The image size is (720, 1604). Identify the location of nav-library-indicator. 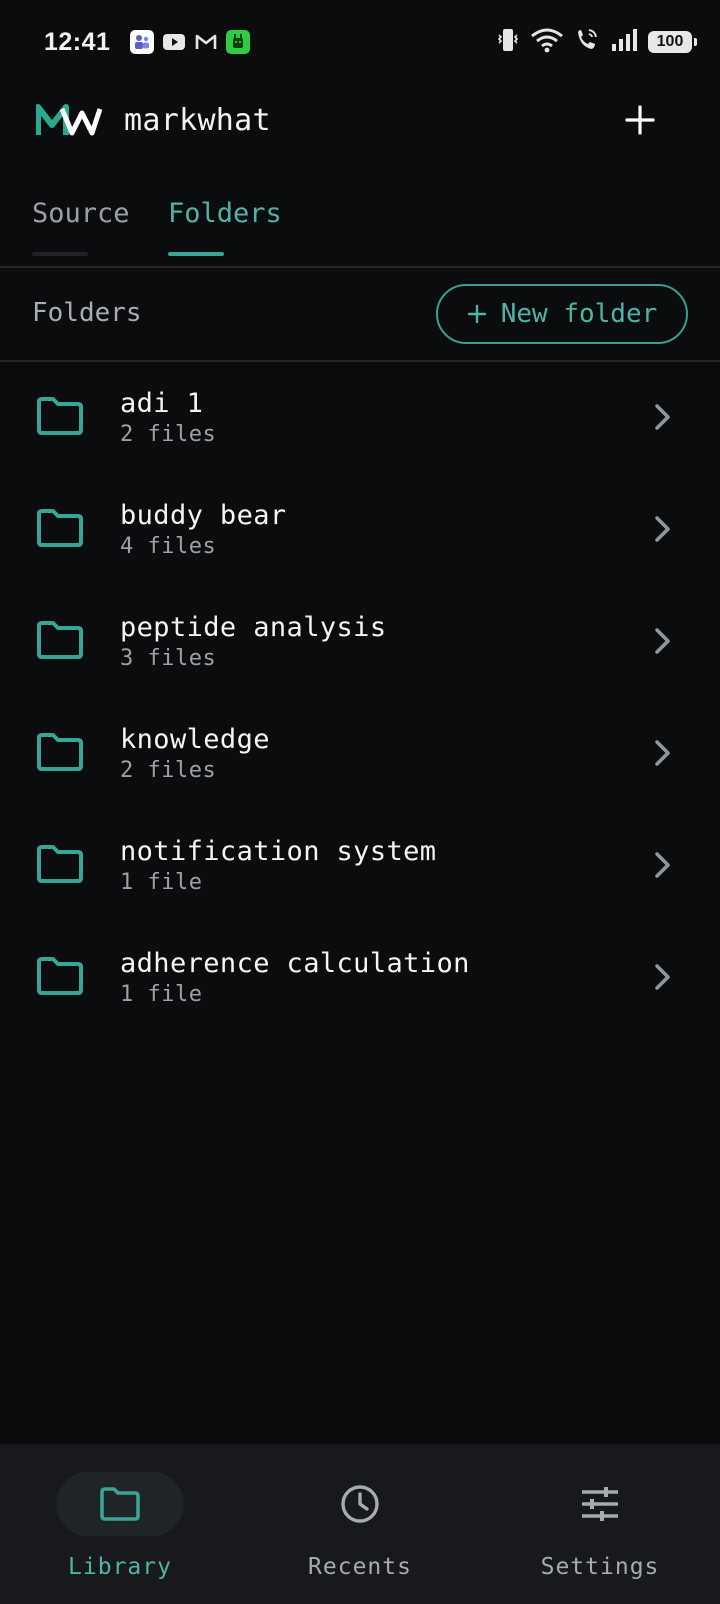
(120, 1504).